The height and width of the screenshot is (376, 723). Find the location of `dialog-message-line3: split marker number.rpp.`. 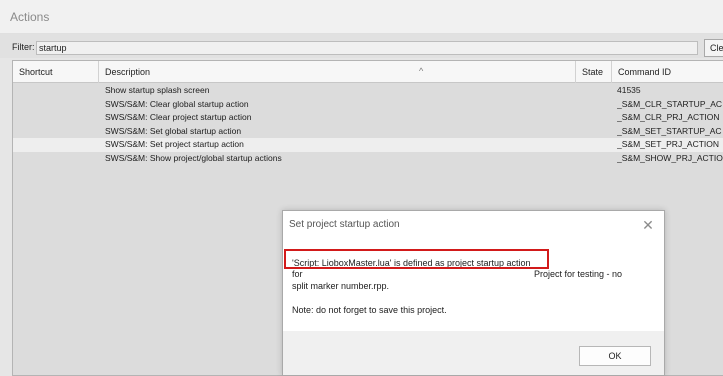

dialog-message-line3: split marker number.rpp. is located at coordinates (341, 286).